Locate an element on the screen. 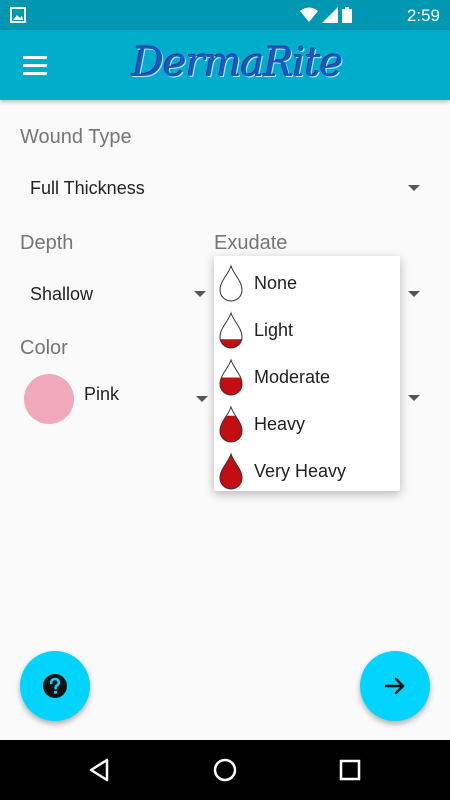 The image size is (450, 800). exudate-option-label: None is located at coordinates (276, 283).